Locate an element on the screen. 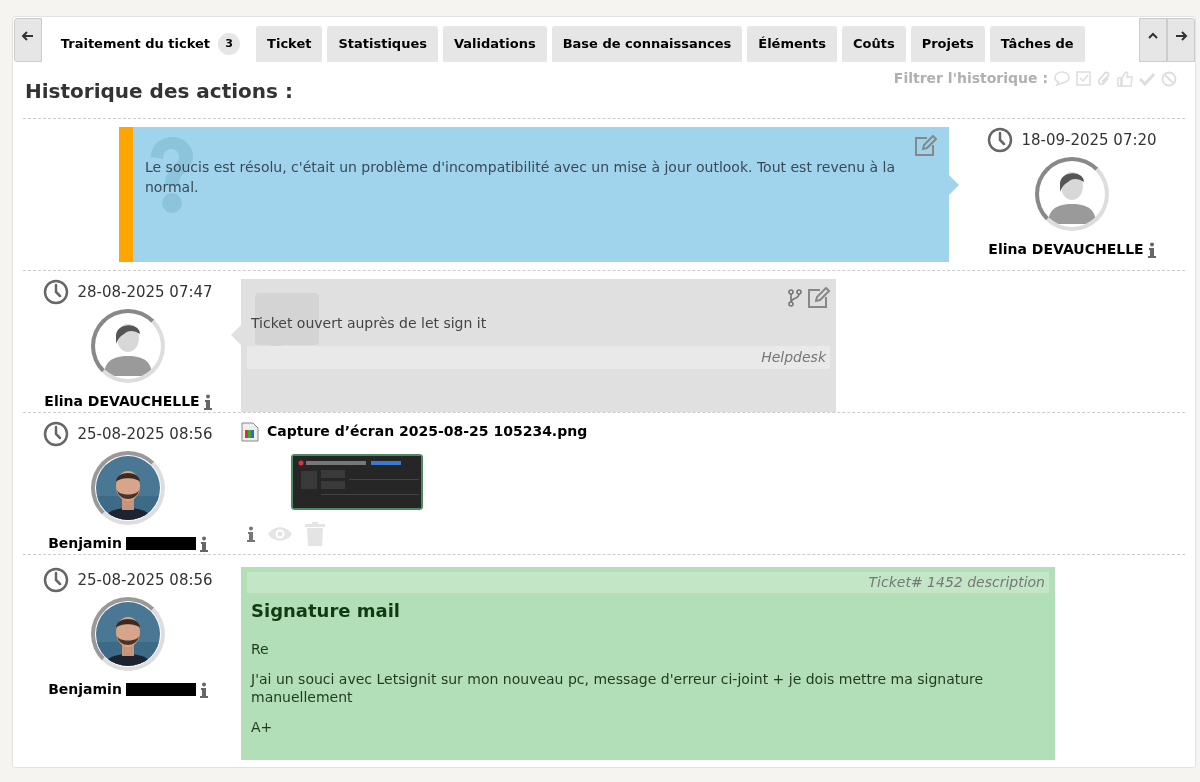 This screenshot has height=782, width=1200. followup-text: Ticket ouvert auprès de let sign it is located at coordinates (369, 323).